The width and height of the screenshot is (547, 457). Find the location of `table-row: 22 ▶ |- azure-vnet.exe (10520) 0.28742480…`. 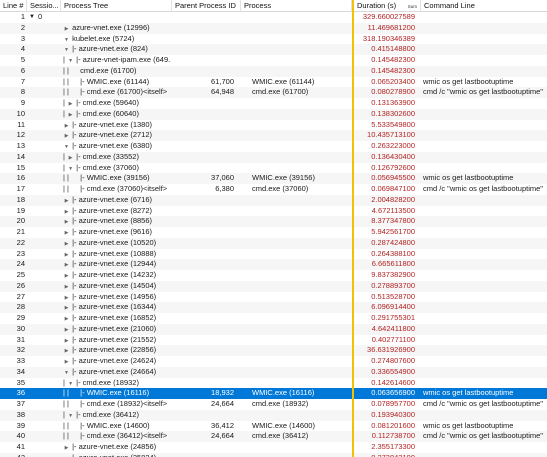

table-row: 22 ▶ |- azure-vnet.exe (10520) 0.28742480… is located at coordinates (273, 243).